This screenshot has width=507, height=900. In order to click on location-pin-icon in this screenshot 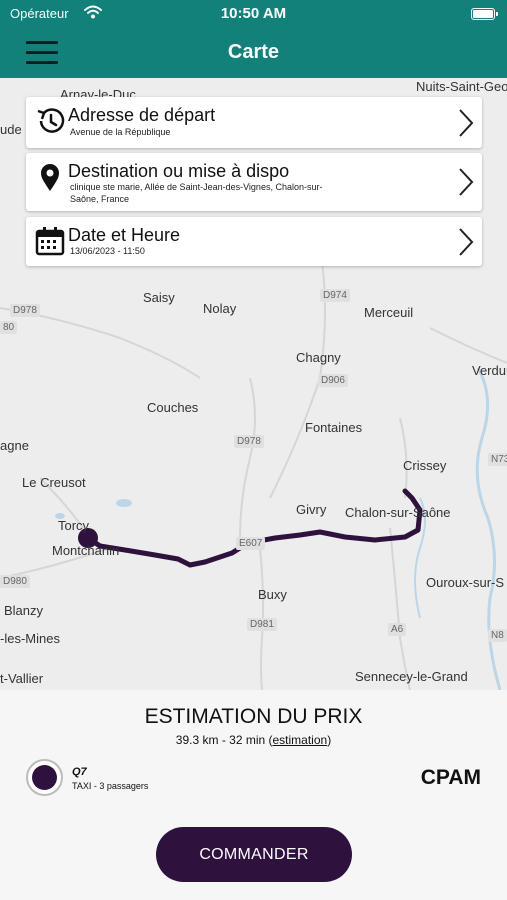, I will do `click(50, 177)`.